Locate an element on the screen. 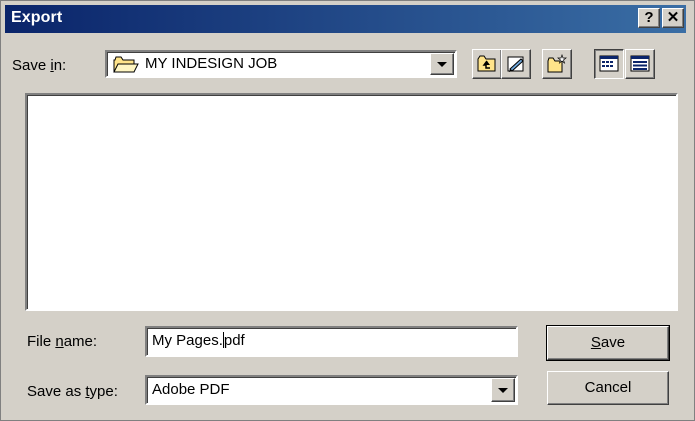 This screenshot has width=695, height=421. details-view-icon is located at coordinates (640, 63).